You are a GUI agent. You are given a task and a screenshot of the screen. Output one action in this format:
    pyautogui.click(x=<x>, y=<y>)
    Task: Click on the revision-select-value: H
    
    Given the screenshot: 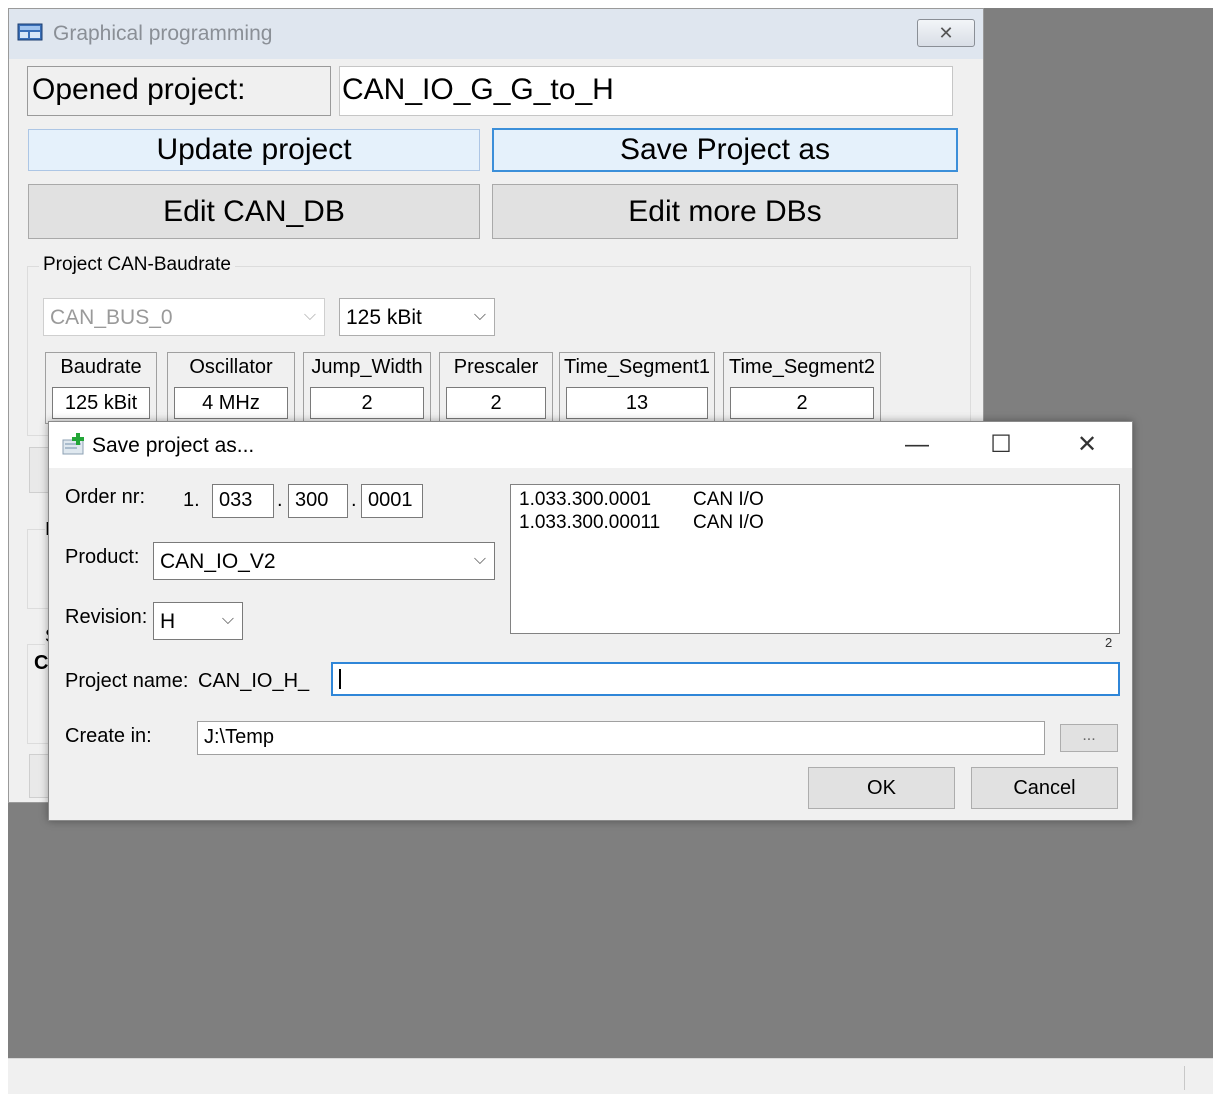 What is the action you would take?
    pyautogui.click(x=168, y=621)
    